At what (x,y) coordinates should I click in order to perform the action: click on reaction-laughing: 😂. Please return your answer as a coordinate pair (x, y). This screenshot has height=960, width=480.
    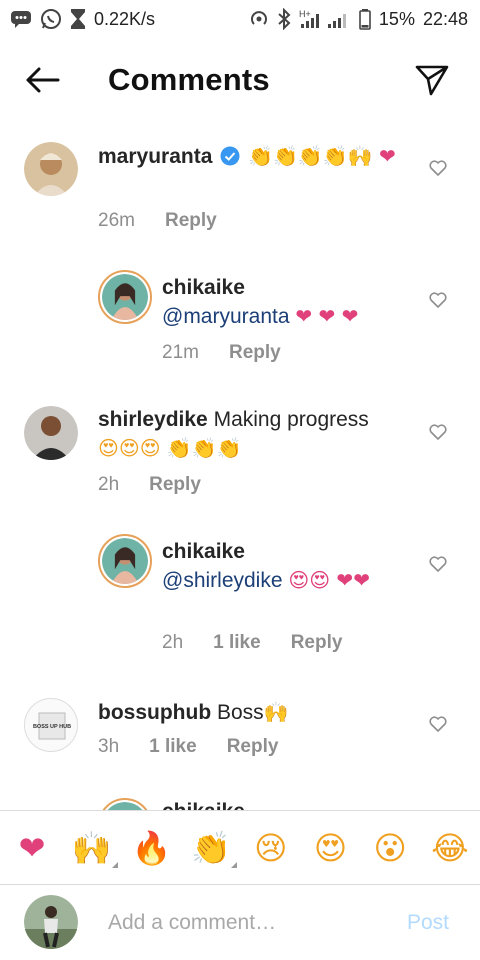
    Looking at the image, I should click on (450, 848).